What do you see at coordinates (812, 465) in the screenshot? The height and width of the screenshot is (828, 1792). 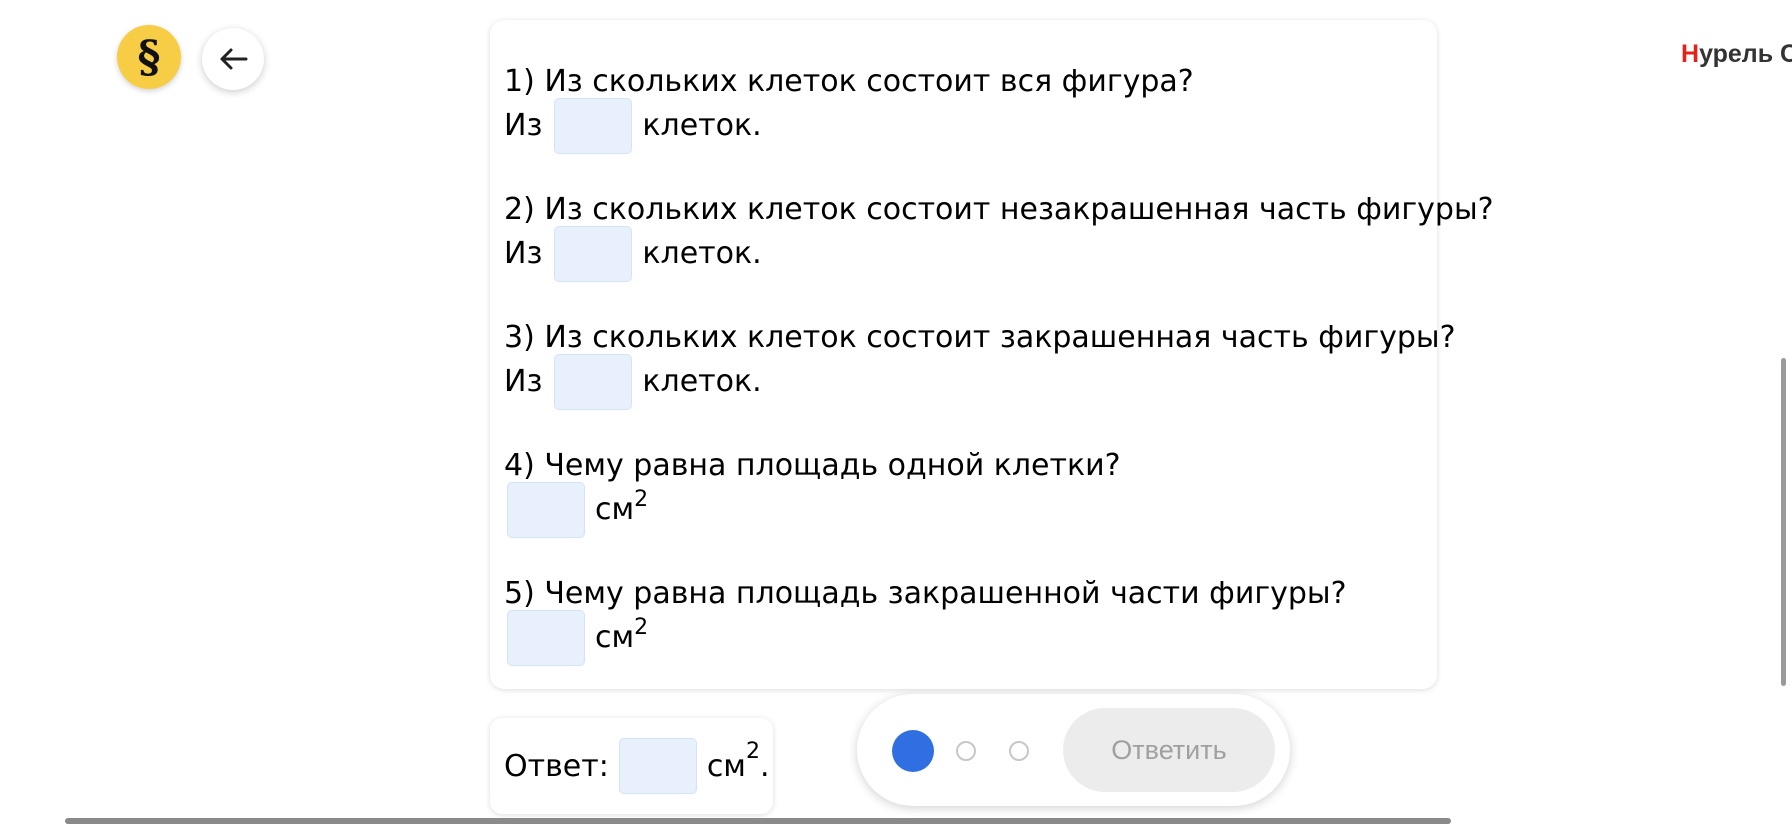 I see `question-4-text: 4) Чему равна площадь одной клетки?` at bounding box center [812, 465].